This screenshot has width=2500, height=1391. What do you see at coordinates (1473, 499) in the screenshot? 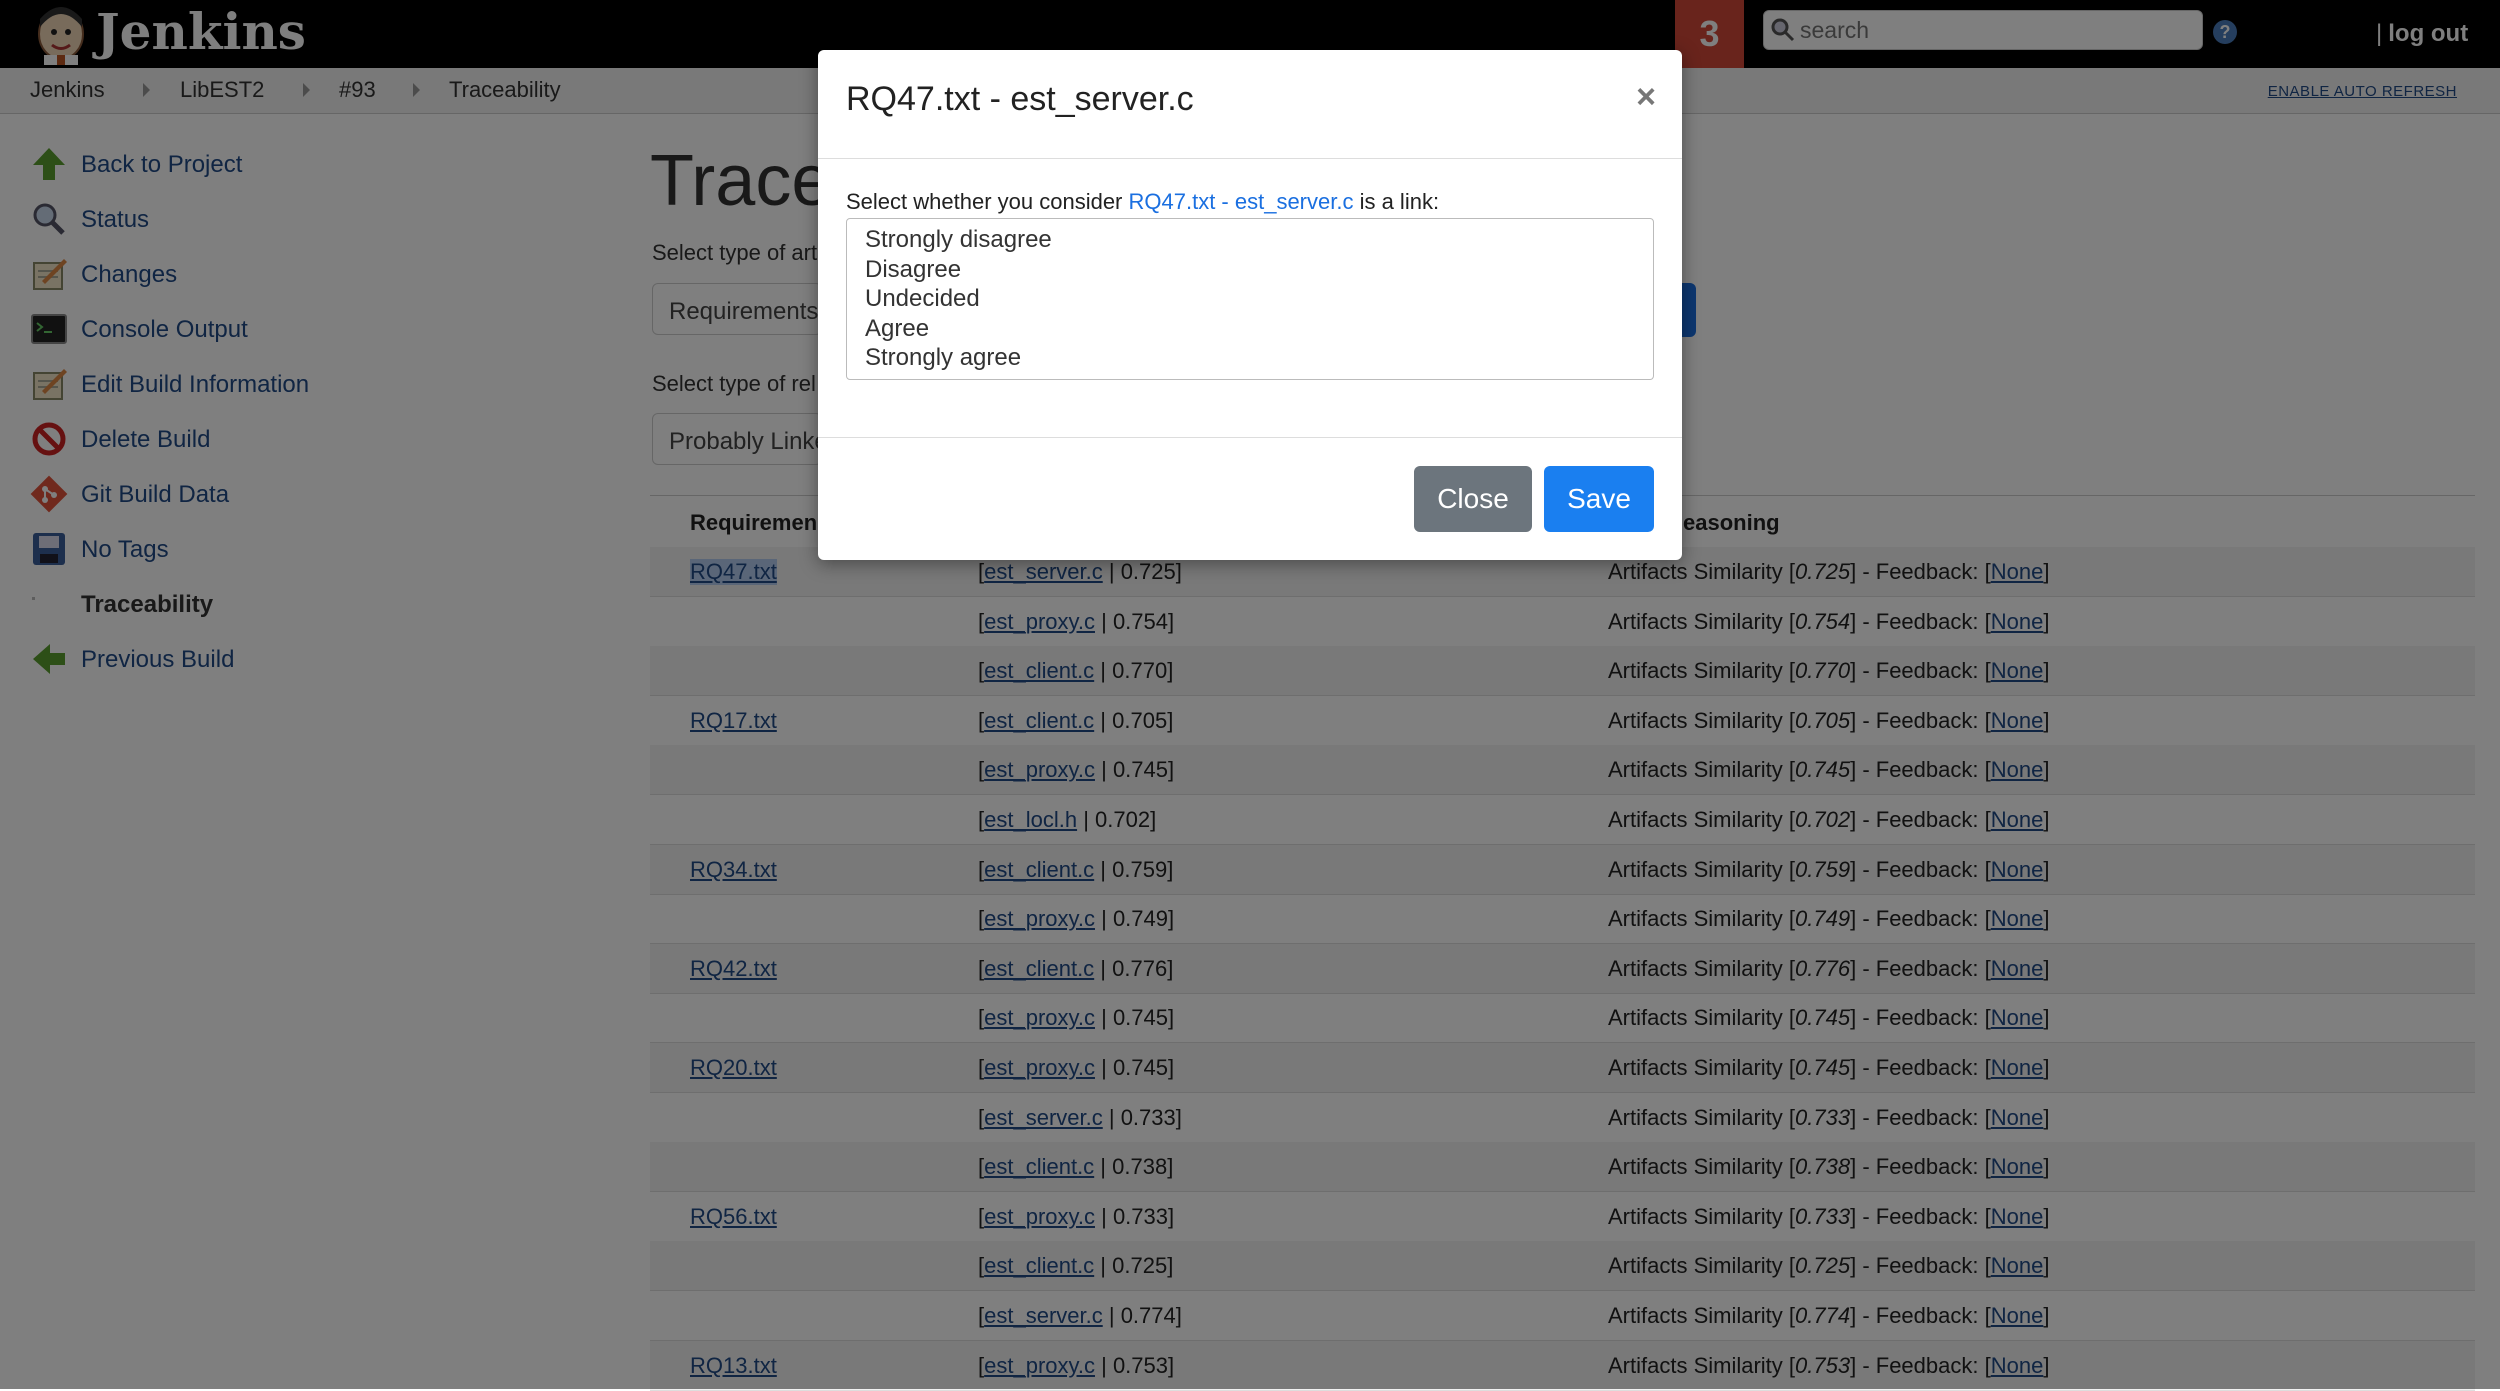
I see `close-button: Close` at bounding box center [1473, 499].